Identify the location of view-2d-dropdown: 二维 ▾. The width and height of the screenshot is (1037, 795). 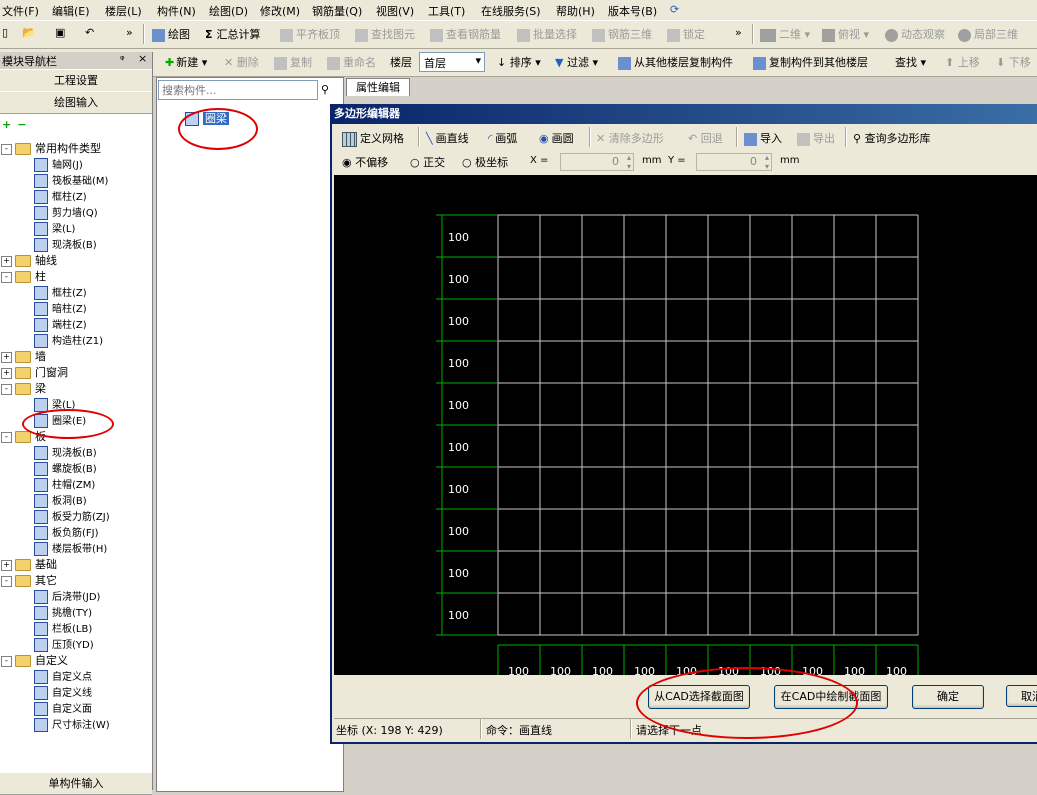
(785, 34).